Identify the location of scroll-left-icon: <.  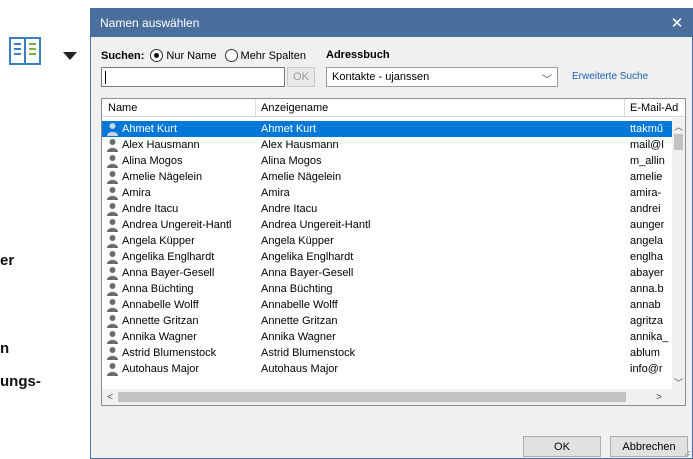
(110, 397).